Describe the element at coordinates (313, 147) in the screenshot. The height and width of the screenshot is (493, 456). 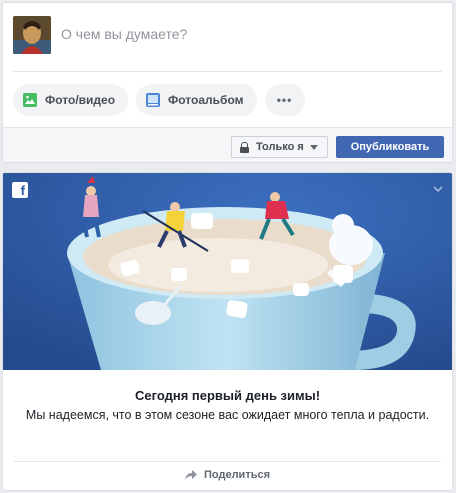
I see `caret-down-icon` at that location.